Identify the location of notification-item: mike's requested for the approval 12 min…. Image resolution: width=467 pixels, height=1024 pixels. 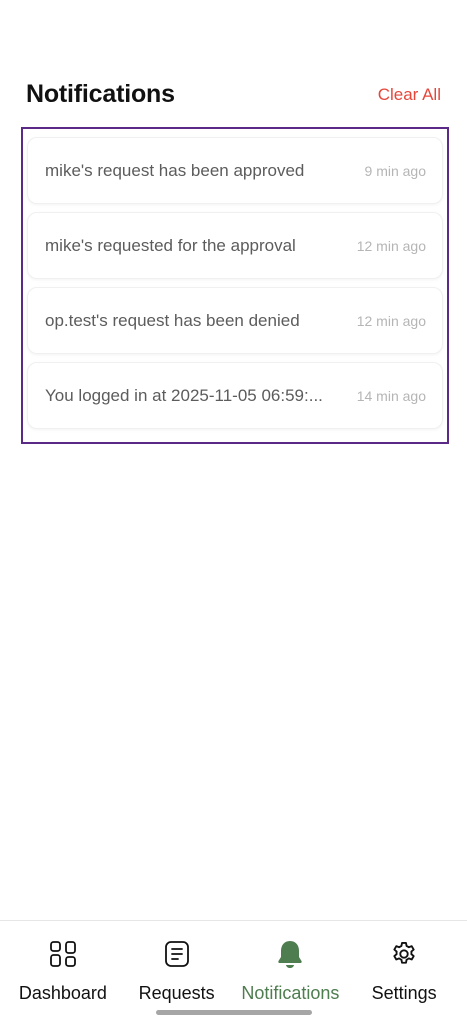
(235, 245).